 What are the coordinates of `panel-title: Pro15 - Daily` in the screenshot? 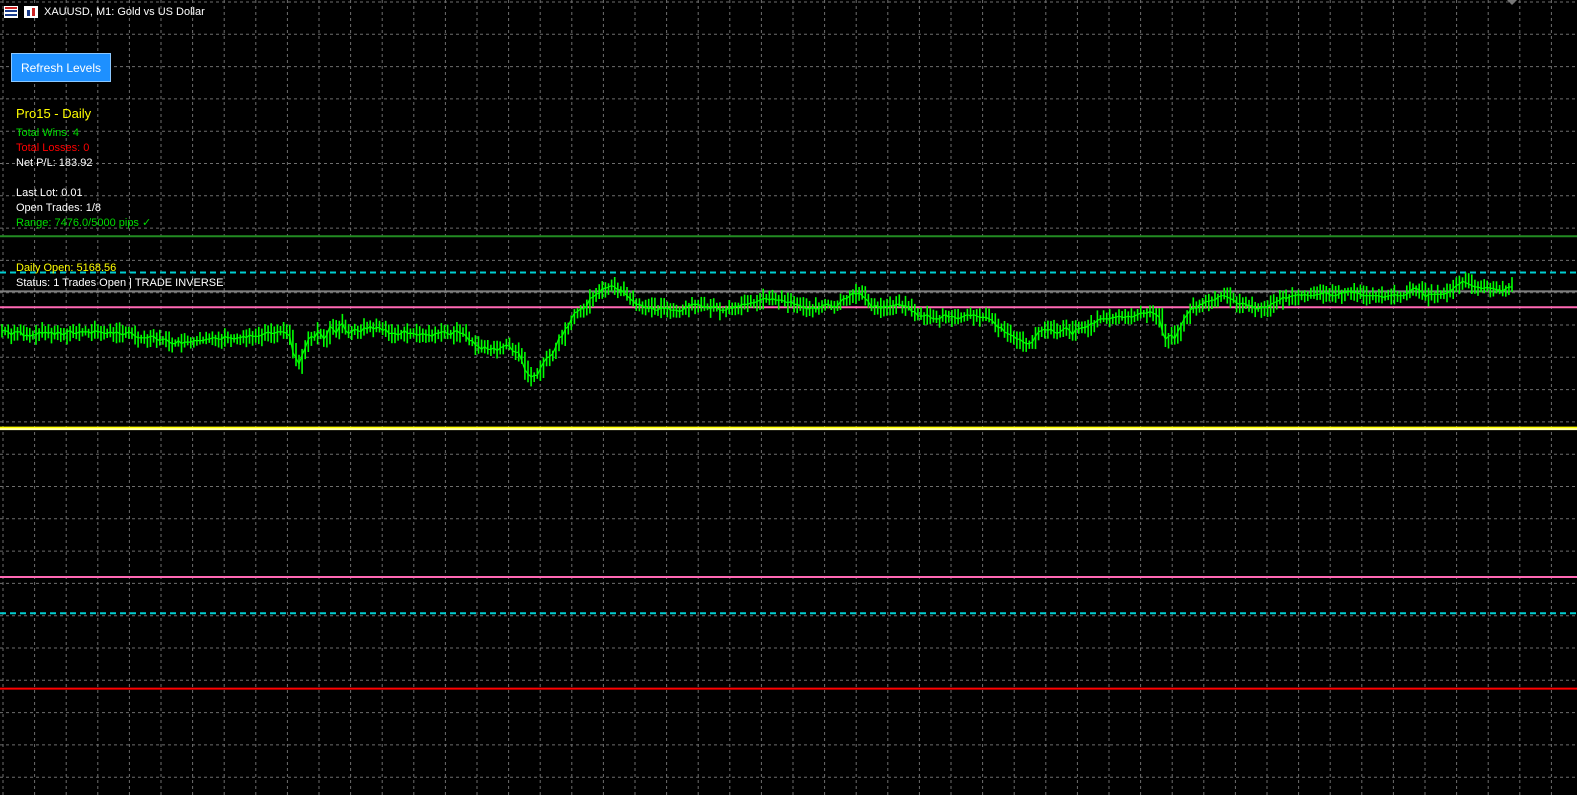 It's located at (54, 113).